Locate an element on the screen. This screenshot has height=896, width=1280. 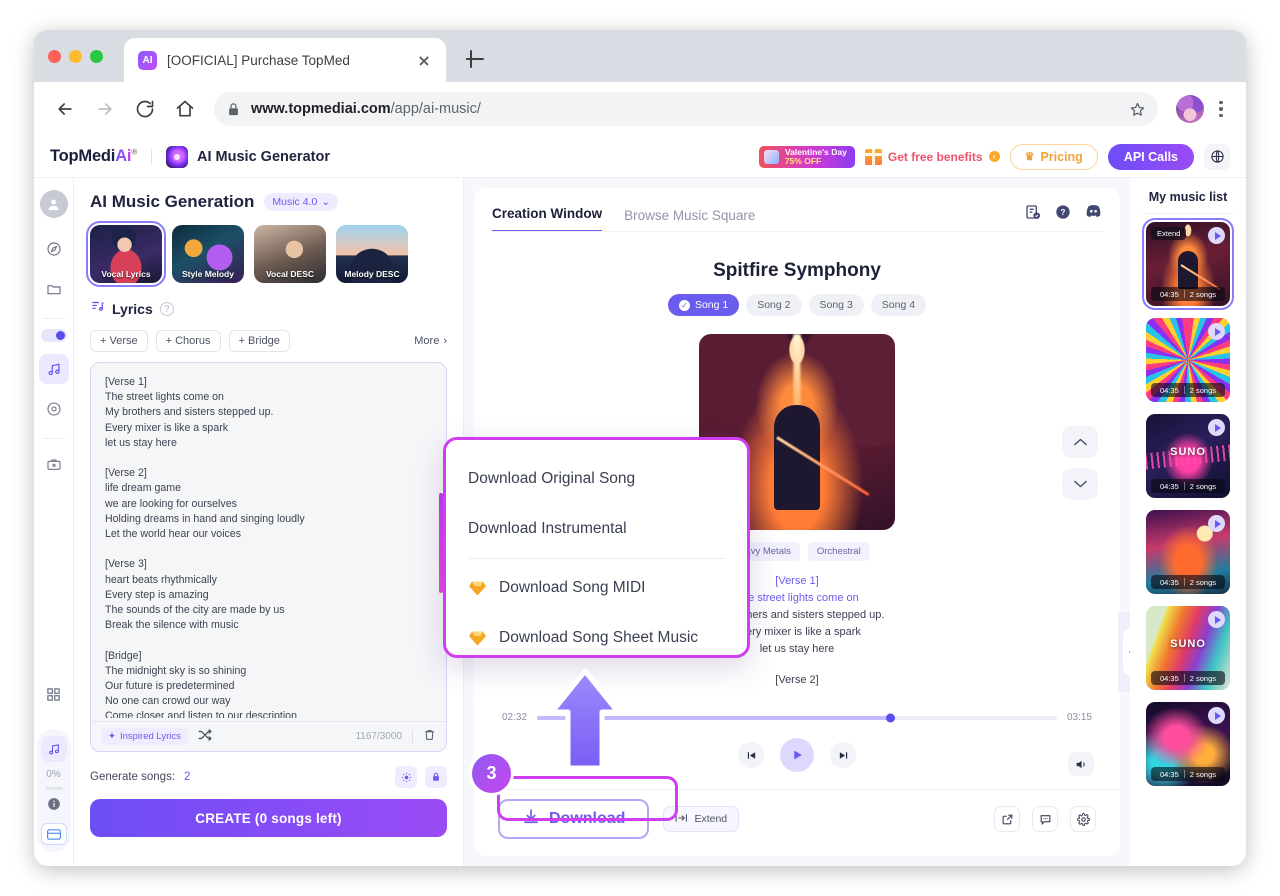
sidebar-item-apps-grid is located at coordinates (54, 694).